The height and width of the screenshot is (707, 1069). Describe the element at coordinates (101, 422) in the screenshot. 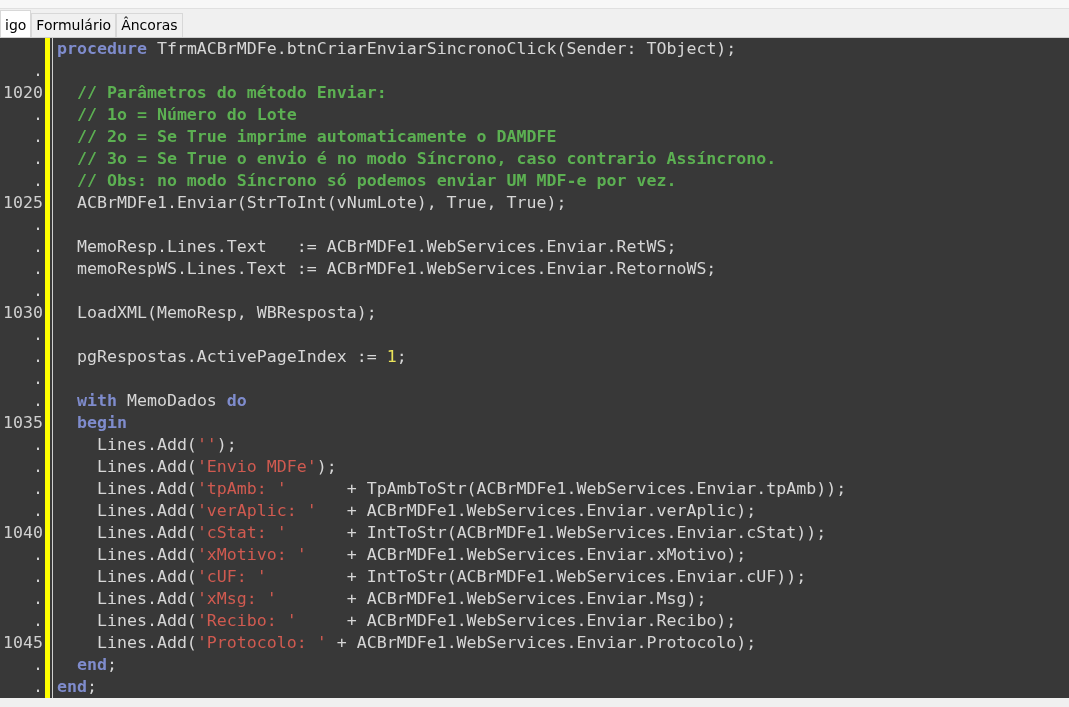

I see `code-line: begin` at that location.